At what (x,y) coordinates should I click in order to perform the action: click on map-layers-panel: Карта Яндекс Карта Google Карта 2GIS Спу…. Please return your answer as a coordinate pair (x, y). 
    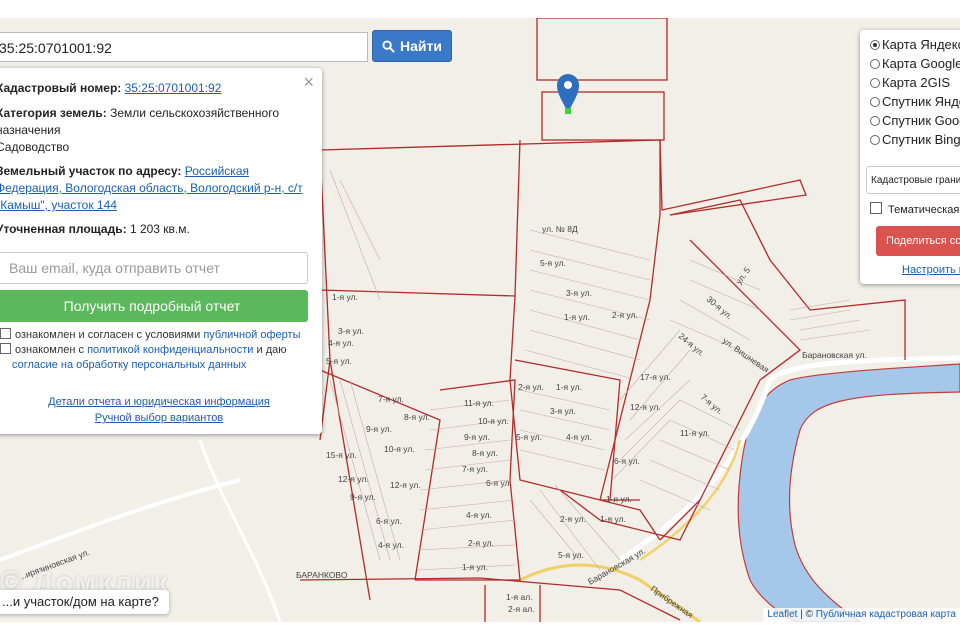
    Looking at the image, I should click on (910, 157).